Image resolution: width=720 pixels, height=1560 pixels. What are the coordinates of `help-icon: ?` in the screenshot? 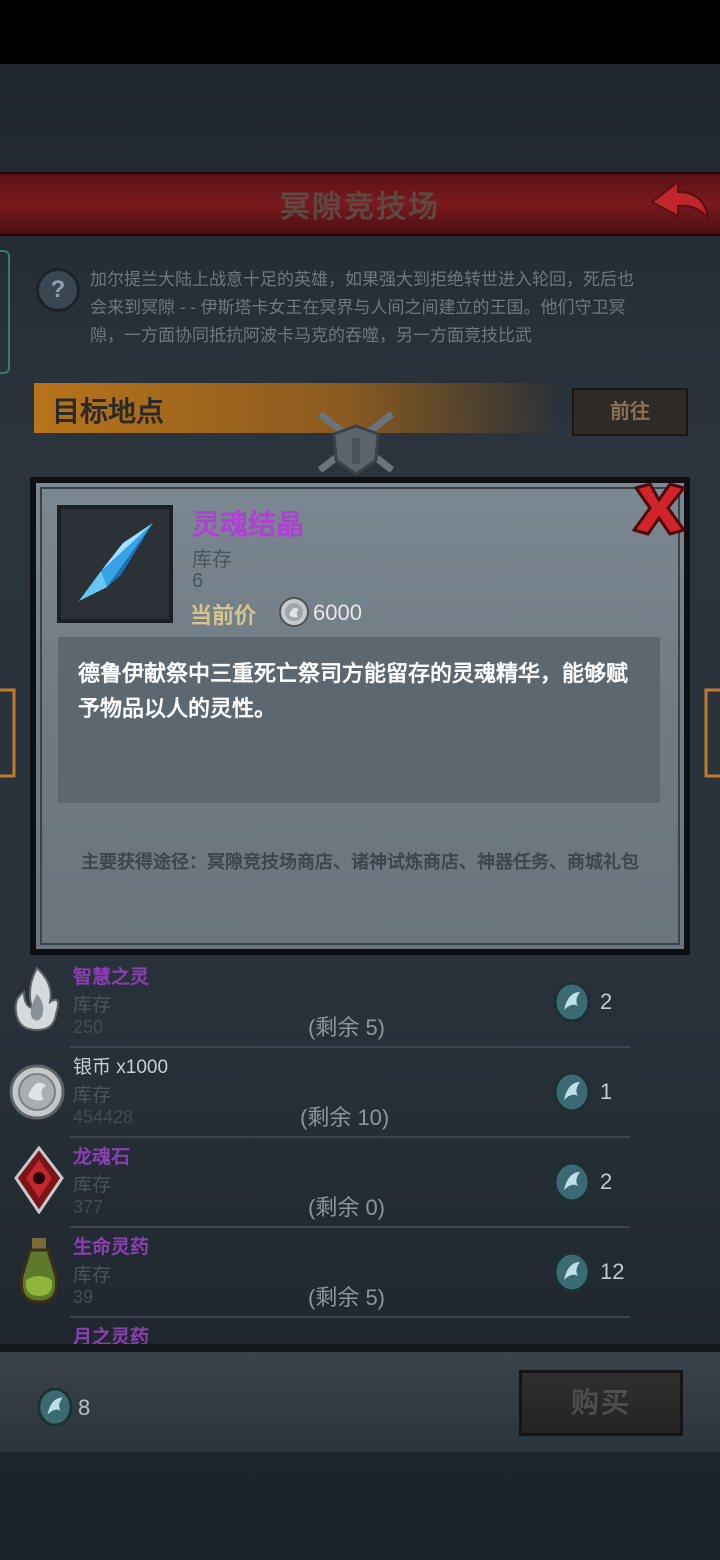 It's located at (58, 290).